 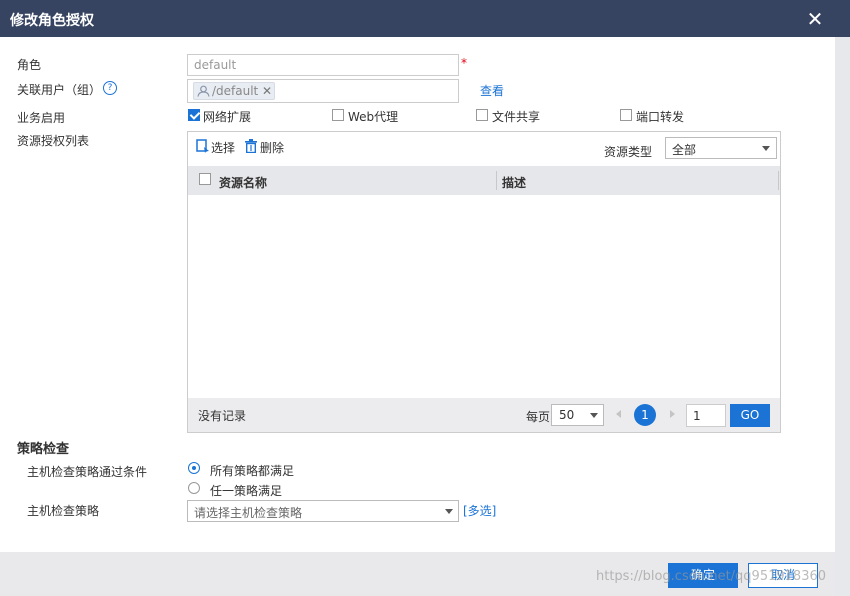 What do you see at coordinates (194, 488) in the screenshot?
I see `radio-any-policy` at bounding box center [194, 488].